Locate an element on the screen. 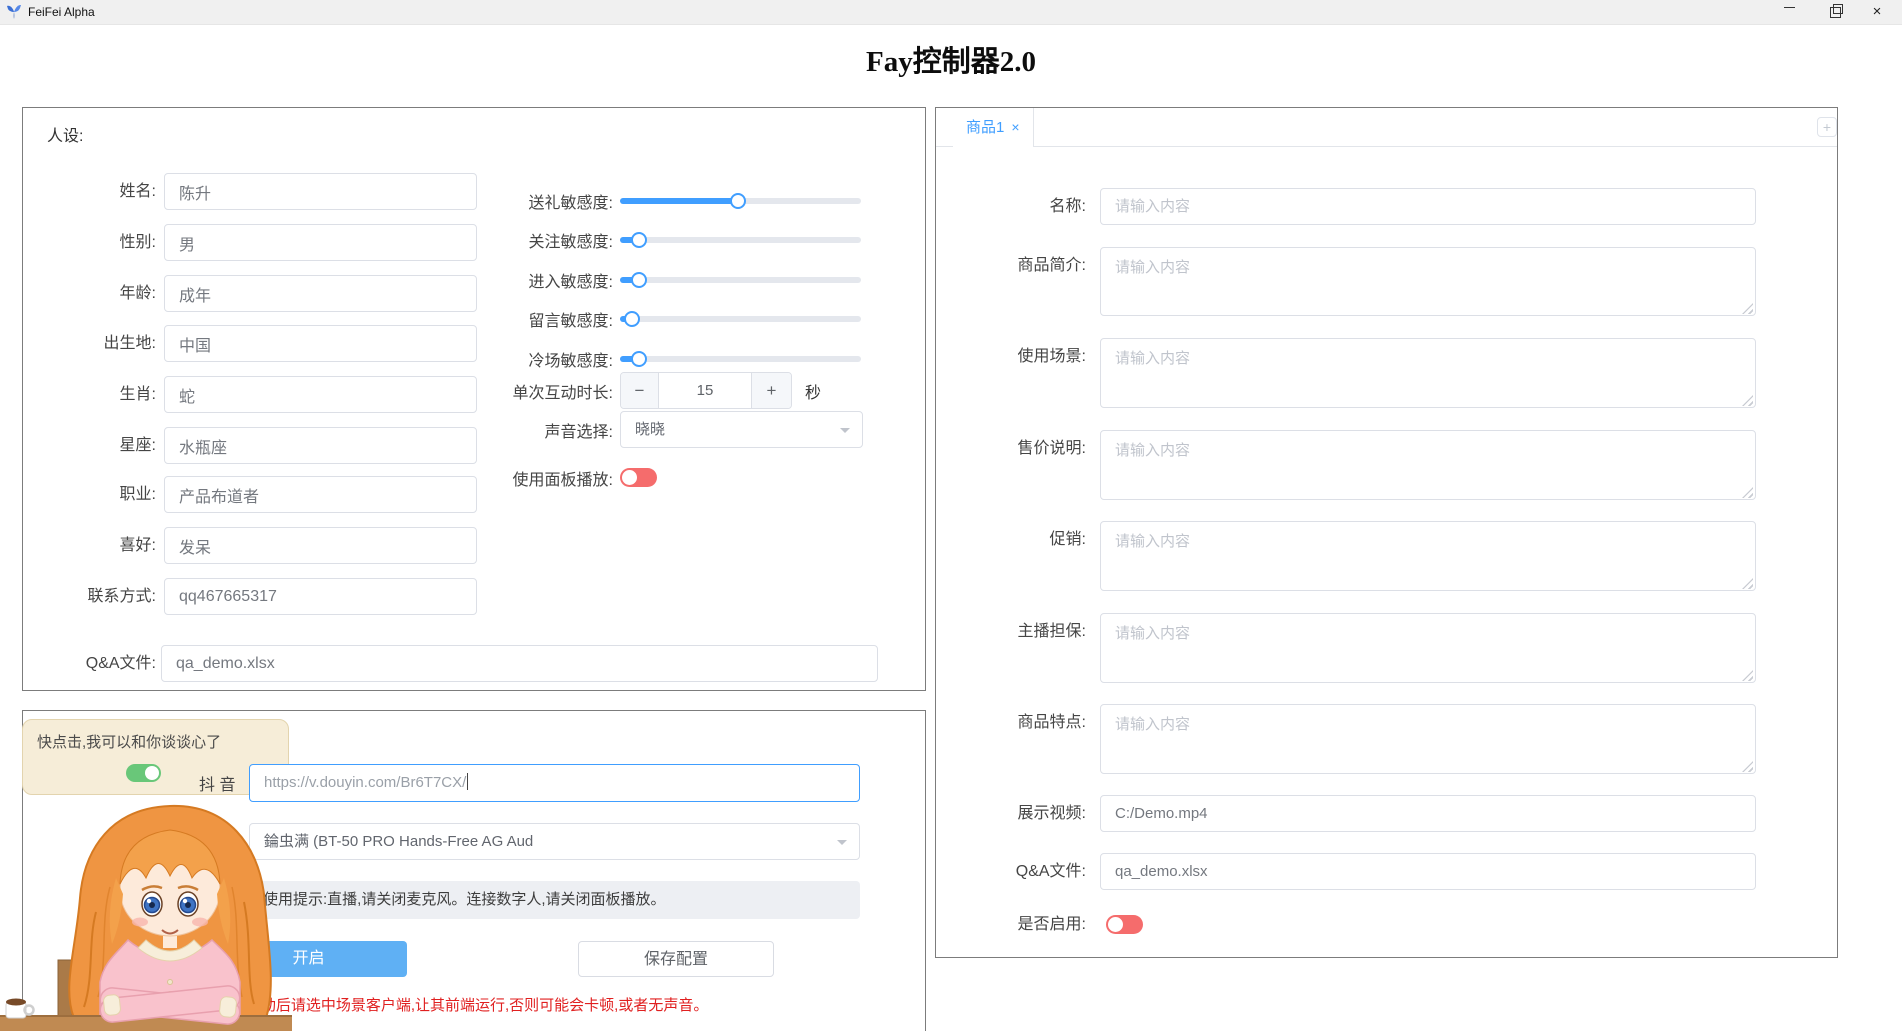  demo-video-label: 展示视频: is located at coordinates (1051, 813).